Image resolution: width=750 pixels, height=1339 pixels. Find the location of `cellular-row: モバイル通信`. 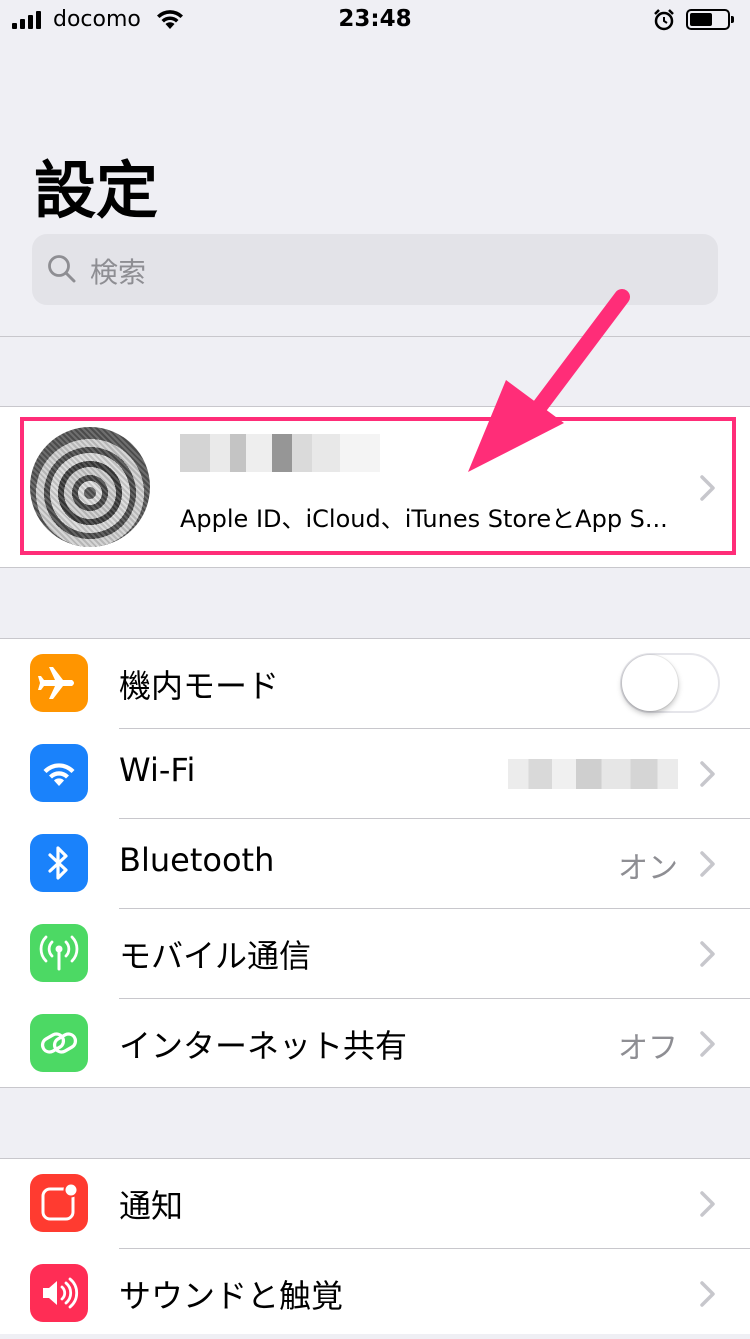

cellular-row: モバイル通信 is located at coordinates (375, 954).